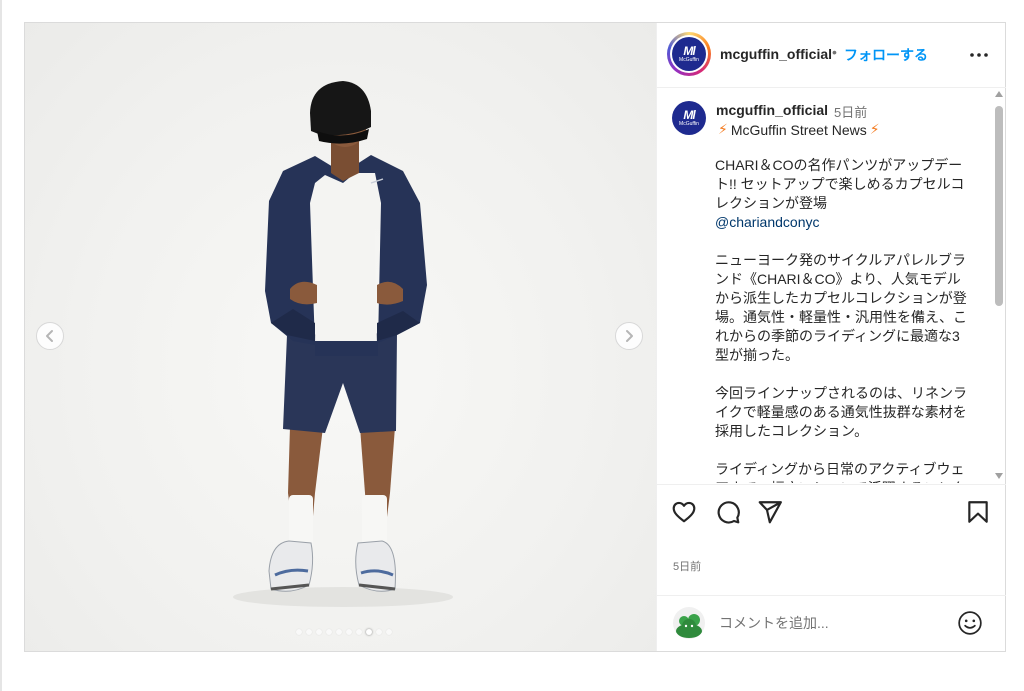 The height and width of the screenshot is (691, 1024). Describe the element at coordinates (687, 566) in the screenshot. I see `post-timestamp: 5日前` at that location.